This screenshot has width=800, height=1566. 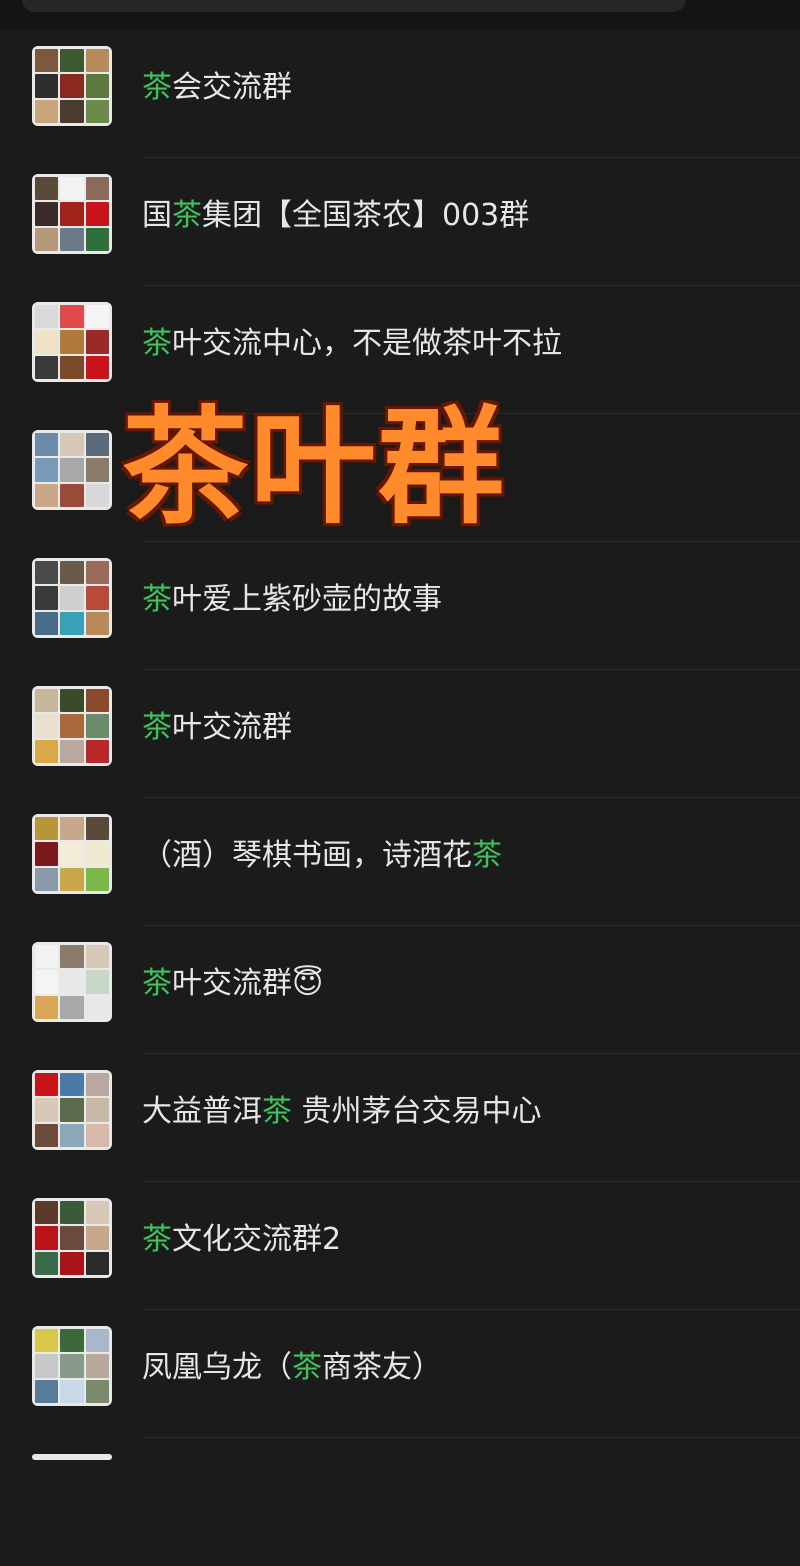 What do you see at coordinates (308, 983) in the screenshot?
I see `halo-smile-emoji: 😇` at bounding box center [308, 983].